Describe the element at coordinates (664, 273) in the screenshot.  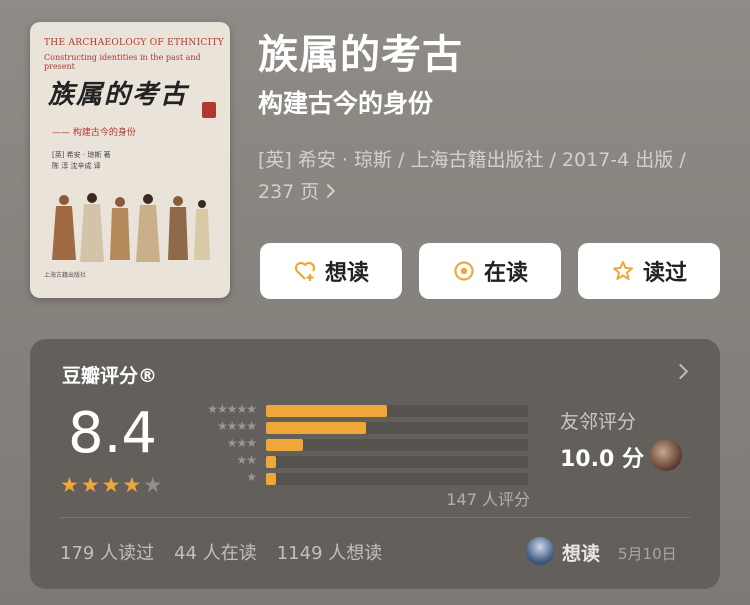
I see `have-read-label: 读过` at that location.